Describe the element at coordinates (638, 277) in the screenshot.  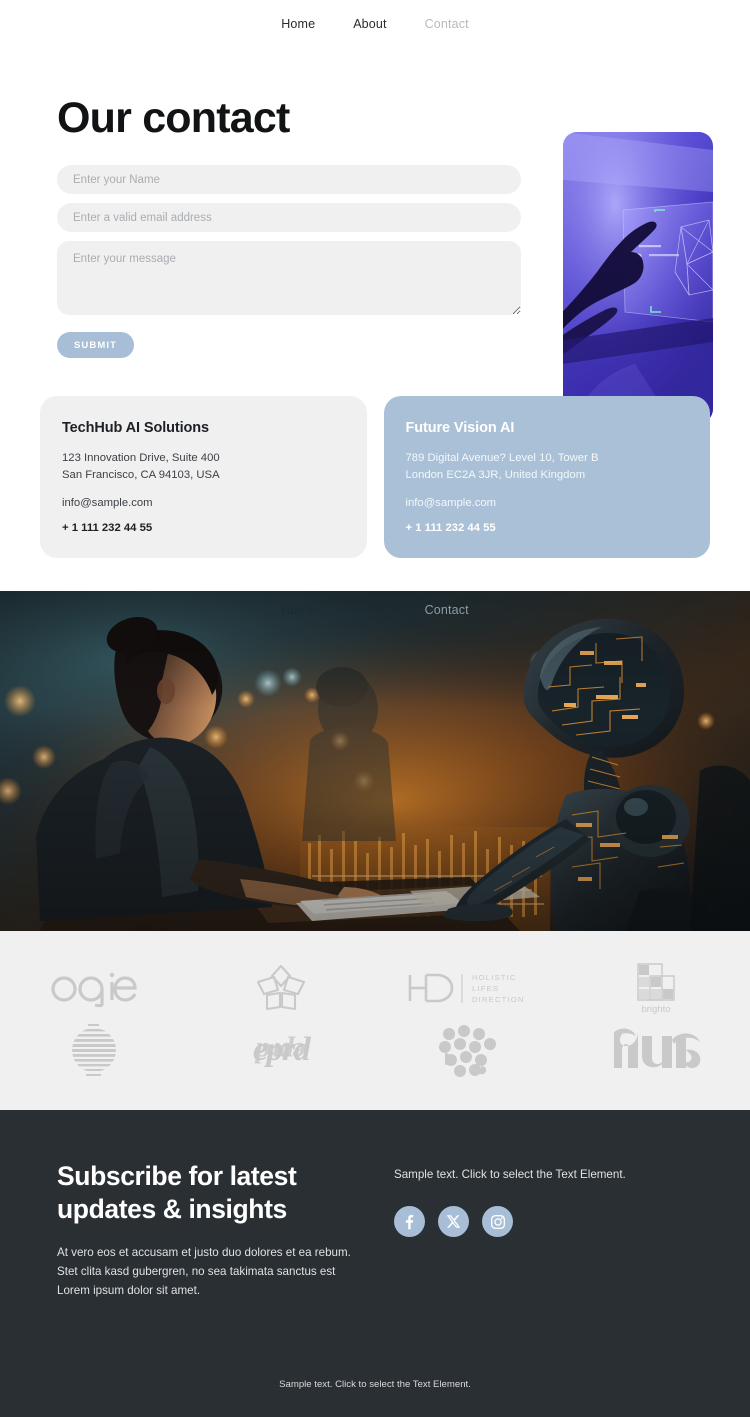
I see `touchscreen-image` at that location.